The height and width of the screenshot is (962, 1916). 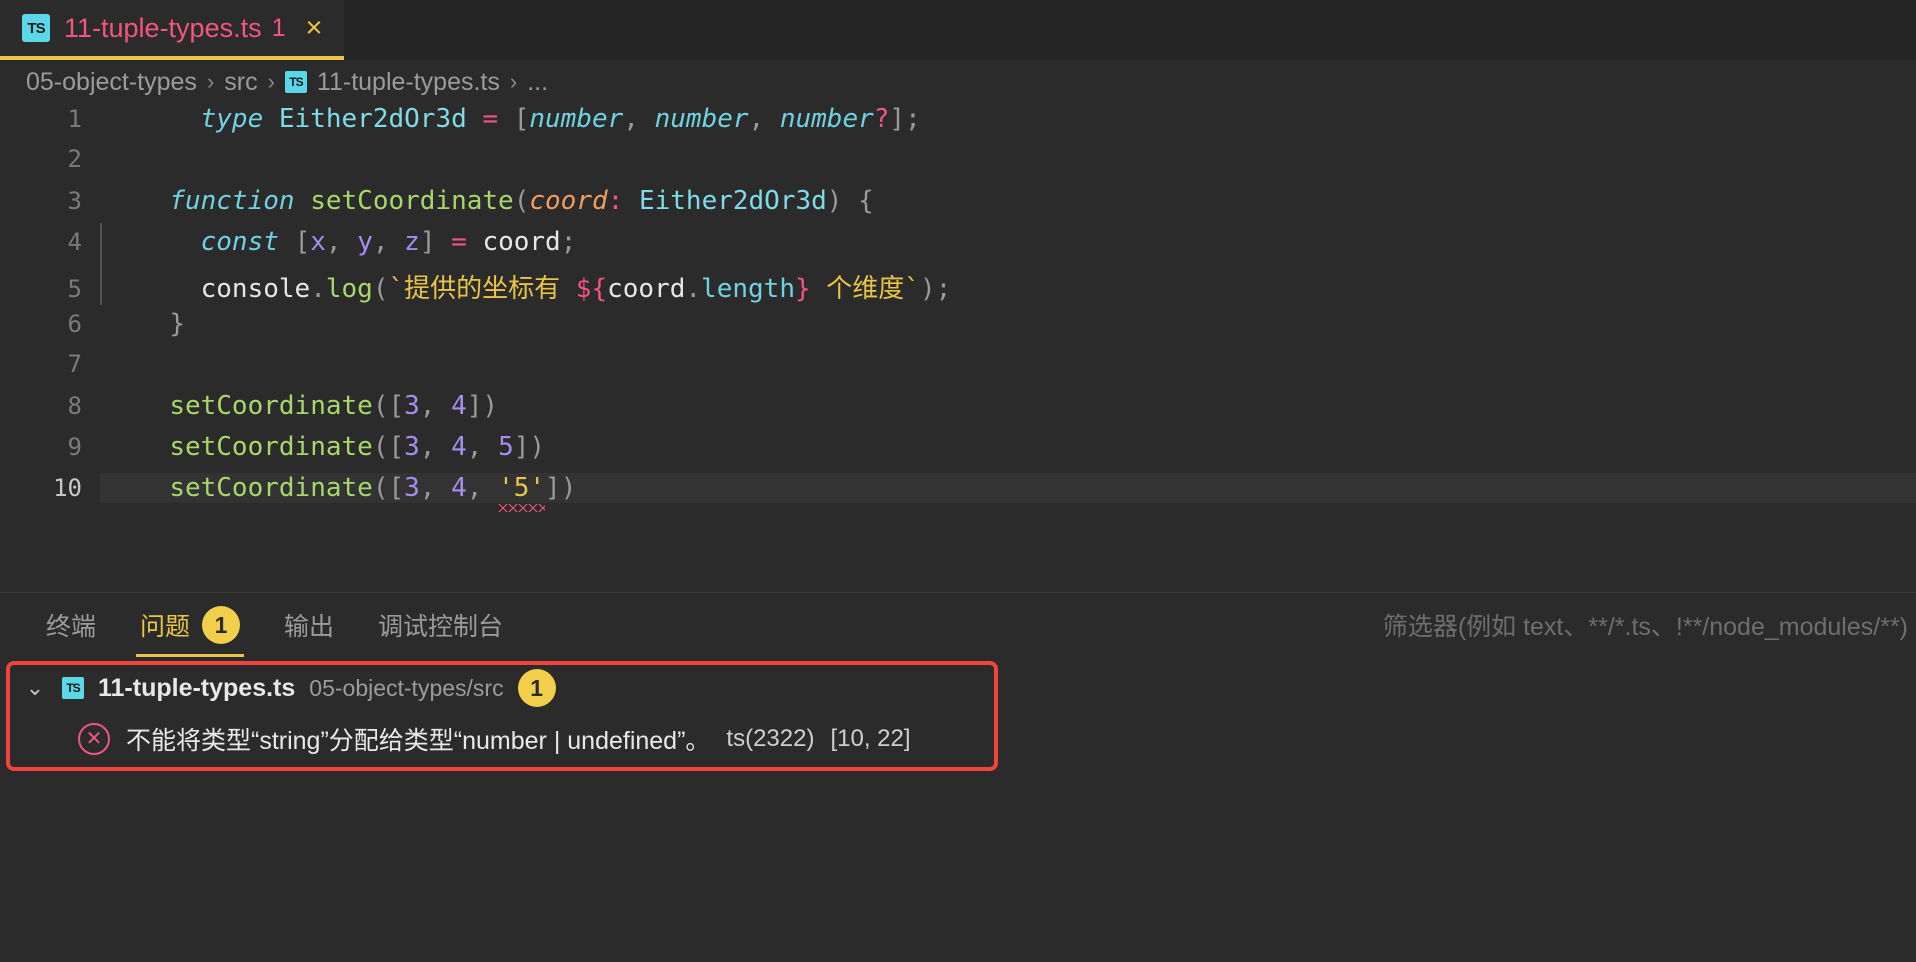 What do you see at coordinates (881, 119) in the screenshot?
I see `code-token: ?` at bounding box center [881, 119].